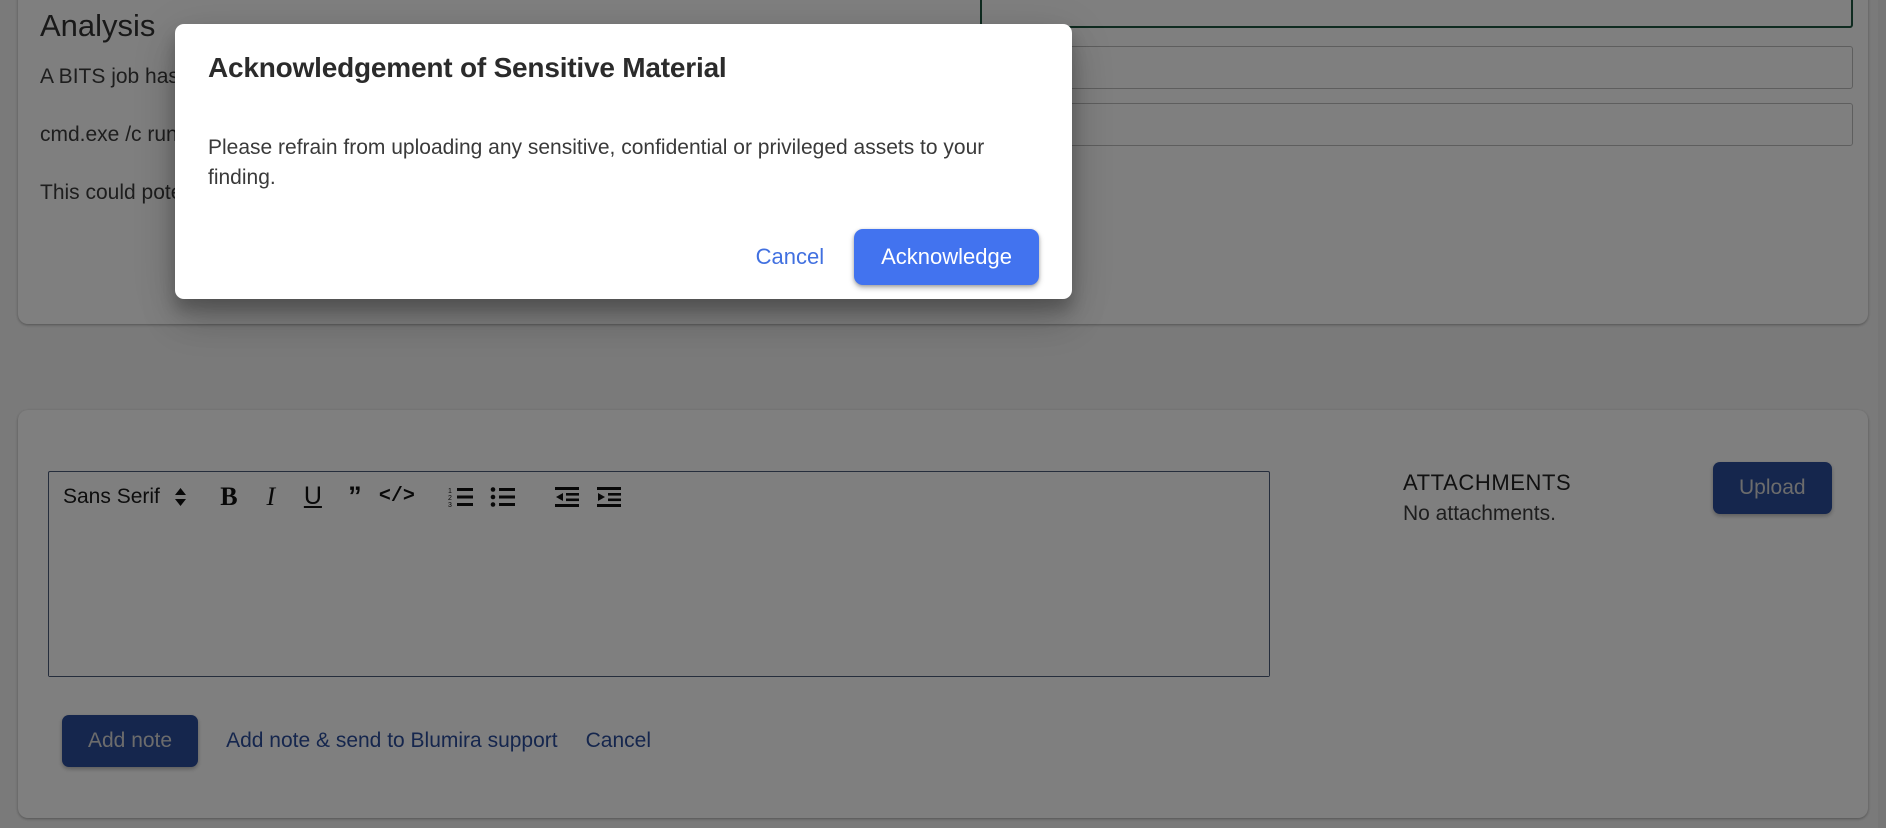  Describe the element at coordinates (946, 257) in the screenshot. I see `acknowledge-button: Acknowledge` at that location.